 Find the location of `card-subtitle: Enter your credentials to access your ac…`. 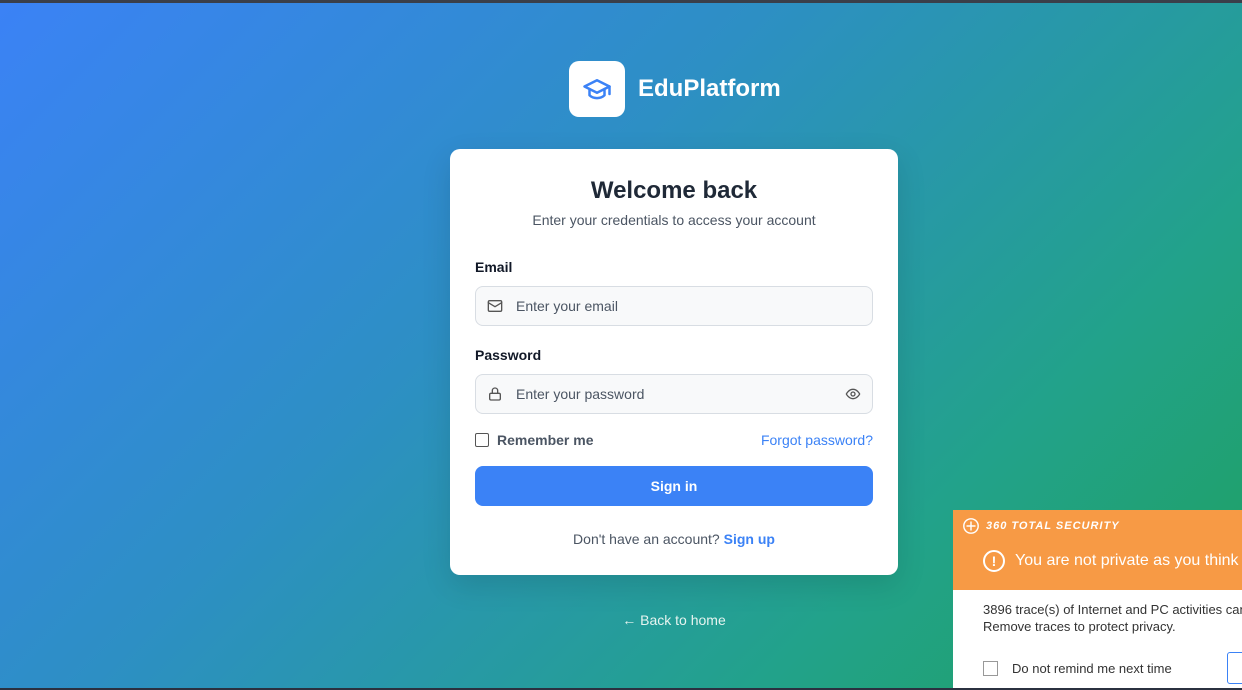

card-subtitle: Enter your credentials to access your ac… is located at coordinates (674, 220).